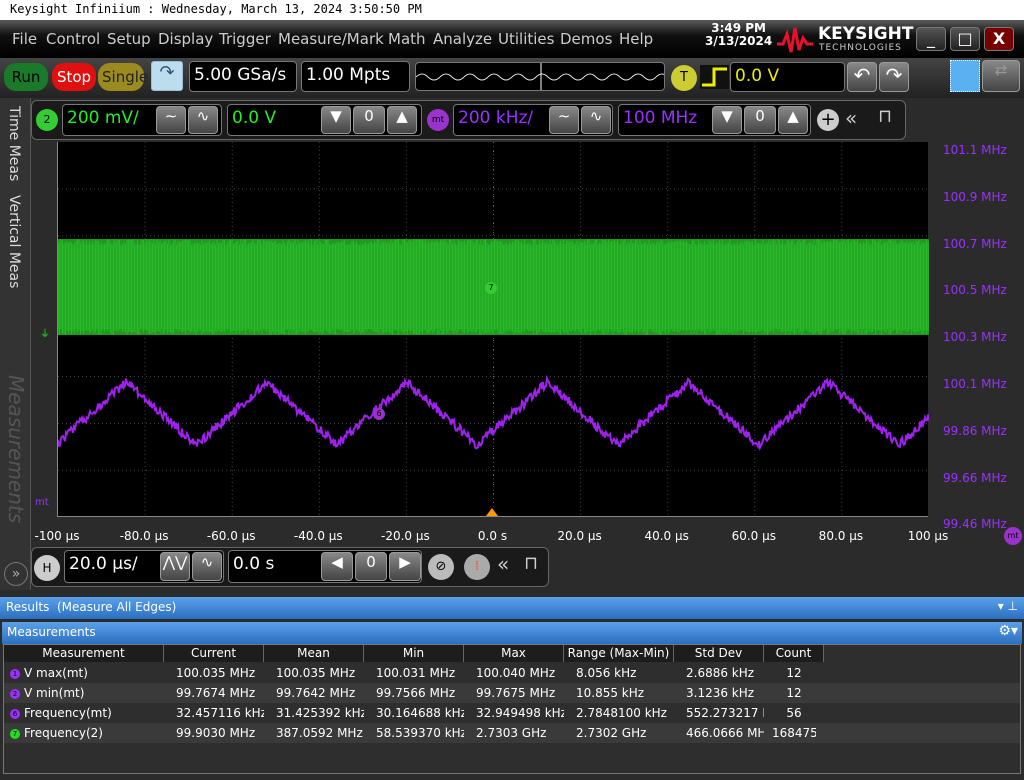 Image resolution: width=1024 pixels, height=780 pixels. Describe the element at coordinates (14, 241) in the screenshot. I see `tab-vertical-meas: Vertical Meas` at that location.